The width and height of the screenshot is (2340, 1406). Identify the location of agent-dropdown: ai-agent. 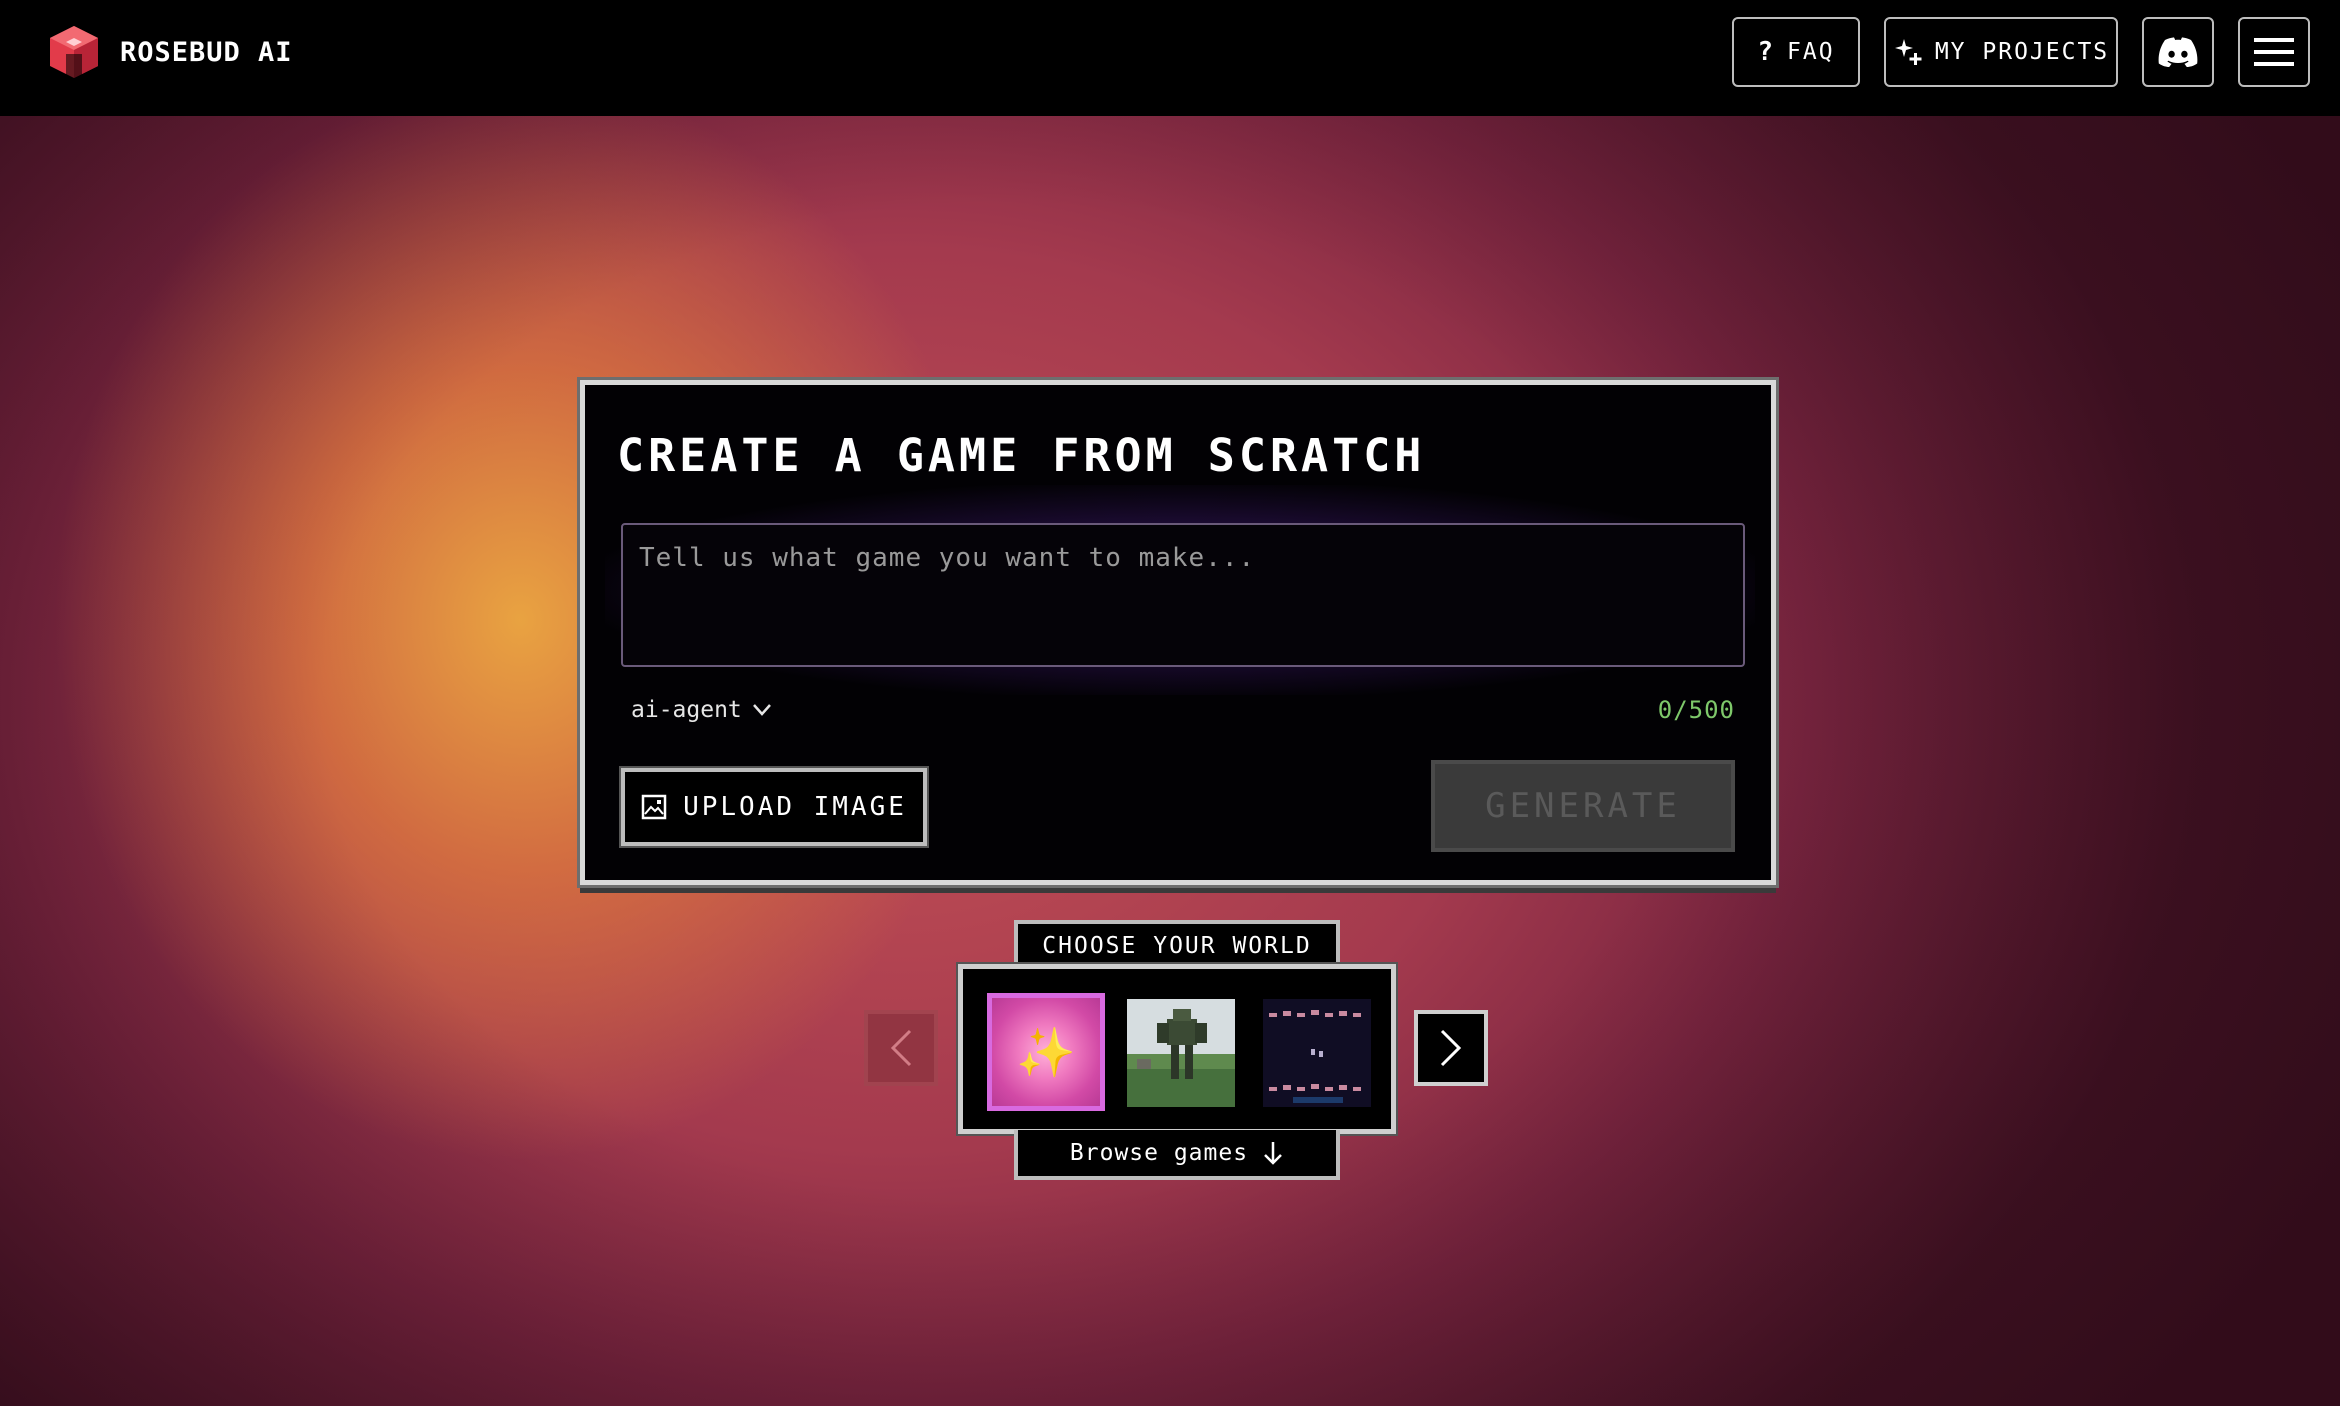
(701, 710).